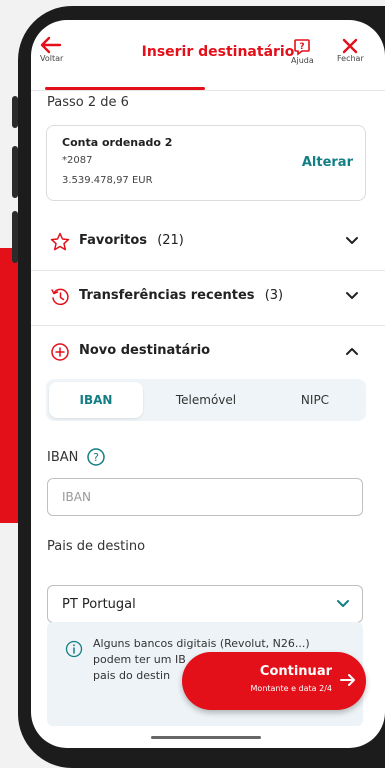 This screenshot has height=768, width=385. I want to click on home-indicator, so click(206, 737).